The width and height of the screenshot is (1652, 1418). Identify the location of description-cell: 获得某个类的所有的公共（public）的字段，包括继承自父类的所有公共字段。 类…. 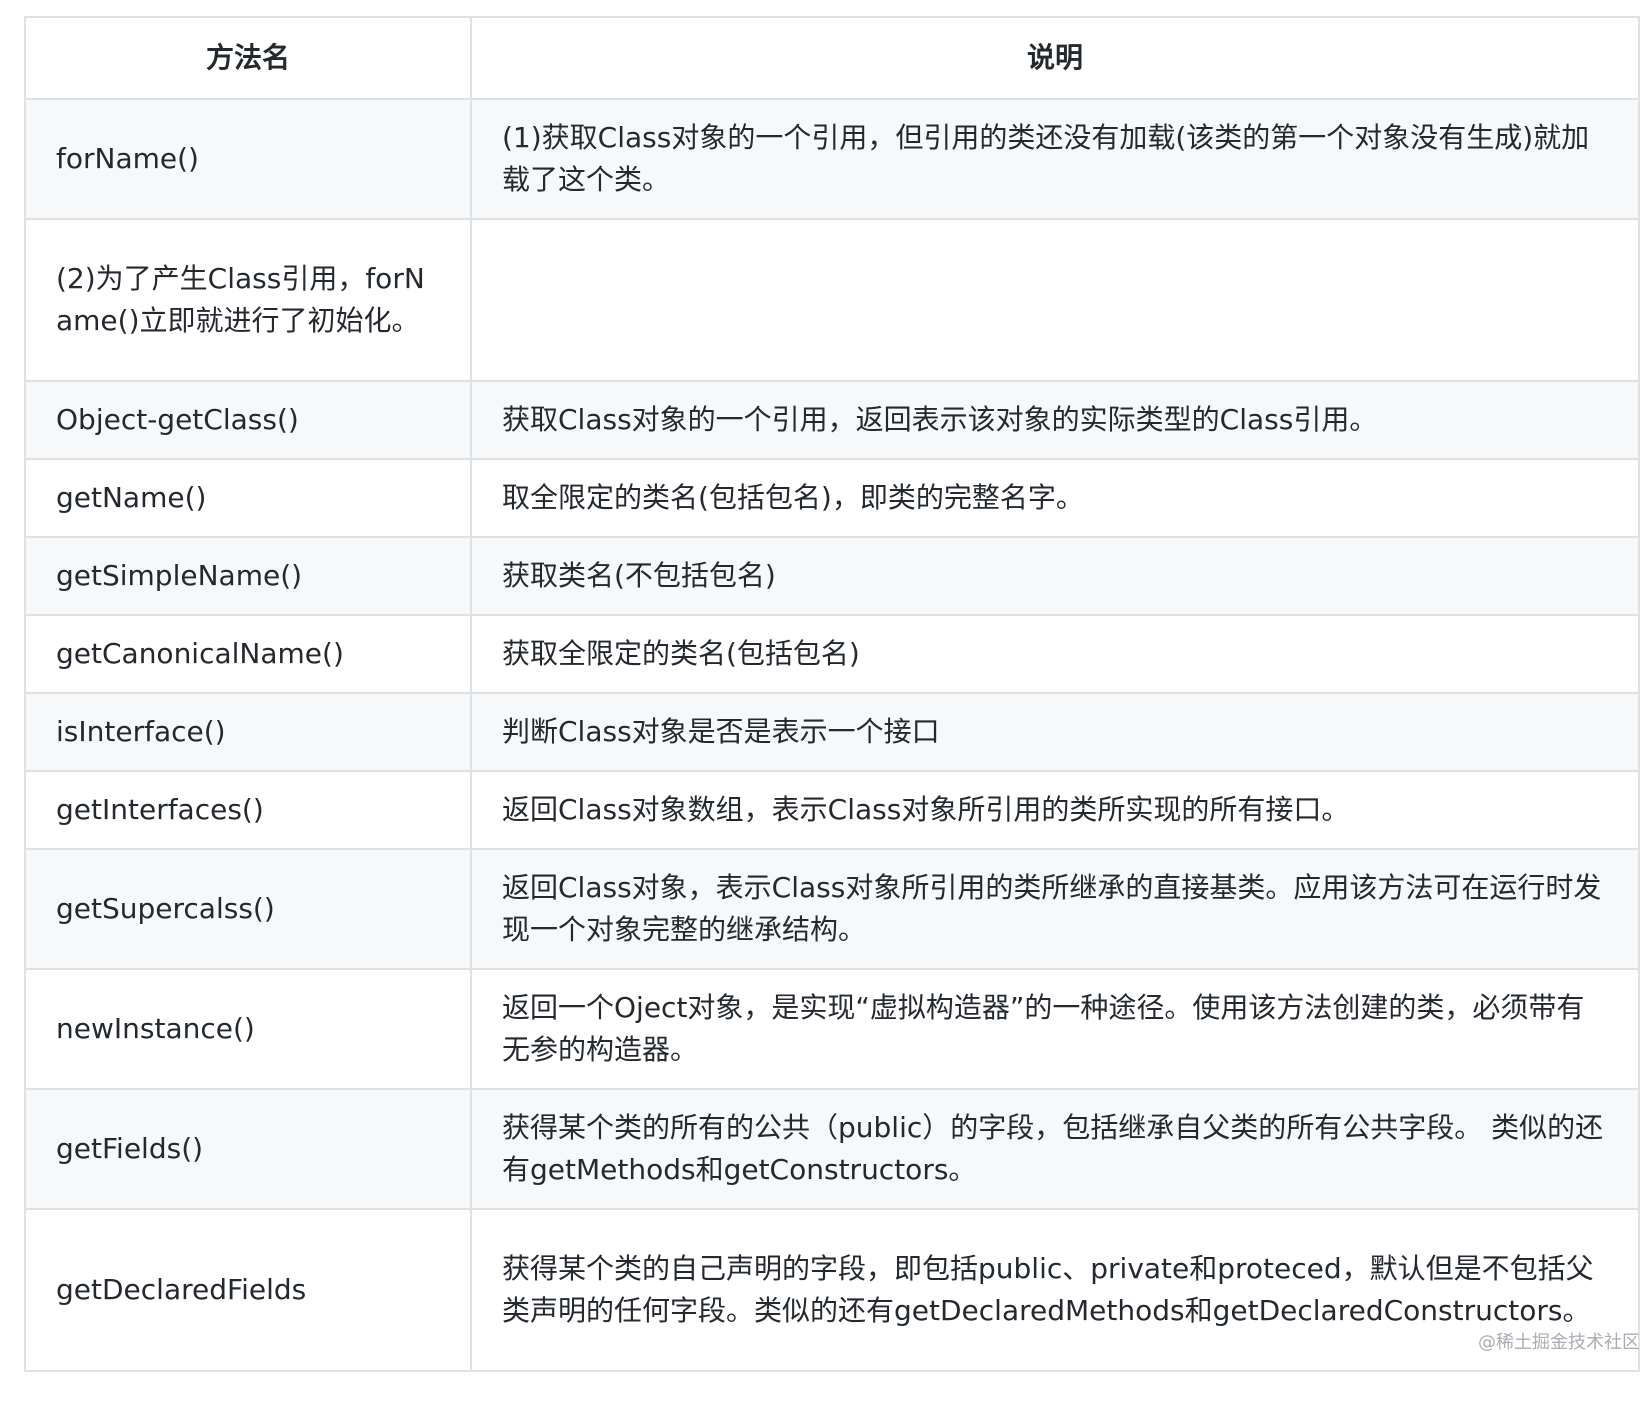
(1055, 1149).